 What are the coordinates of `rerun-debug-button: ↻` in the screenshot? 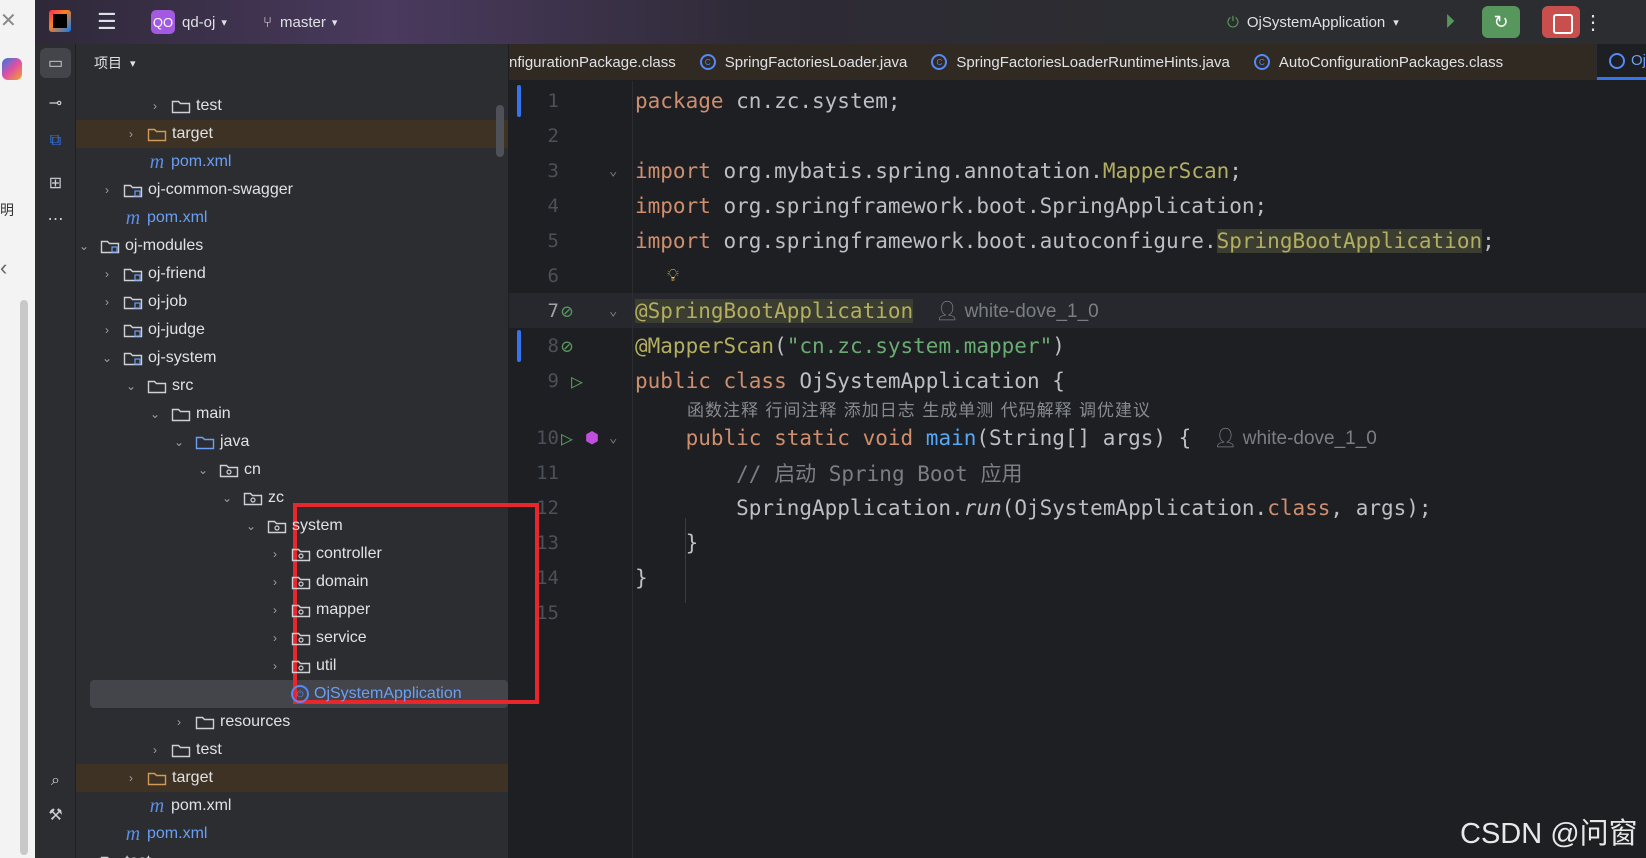 It's located at (1501, 22).